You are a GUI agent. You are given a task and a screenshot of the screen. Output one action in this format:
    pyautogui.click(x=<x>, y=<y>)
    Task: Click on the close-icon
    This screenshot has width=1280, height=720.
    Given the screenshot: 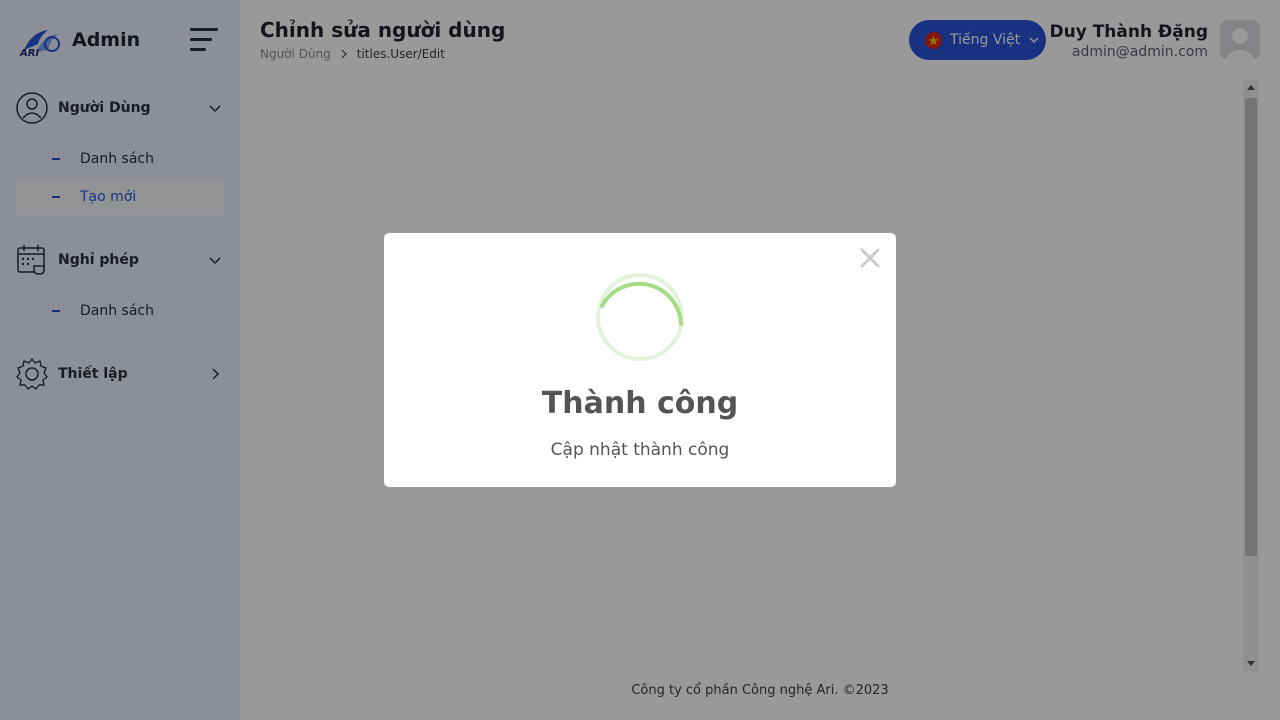 What is the action you would take?
    pyautogui.click(x=870, y=258)
    